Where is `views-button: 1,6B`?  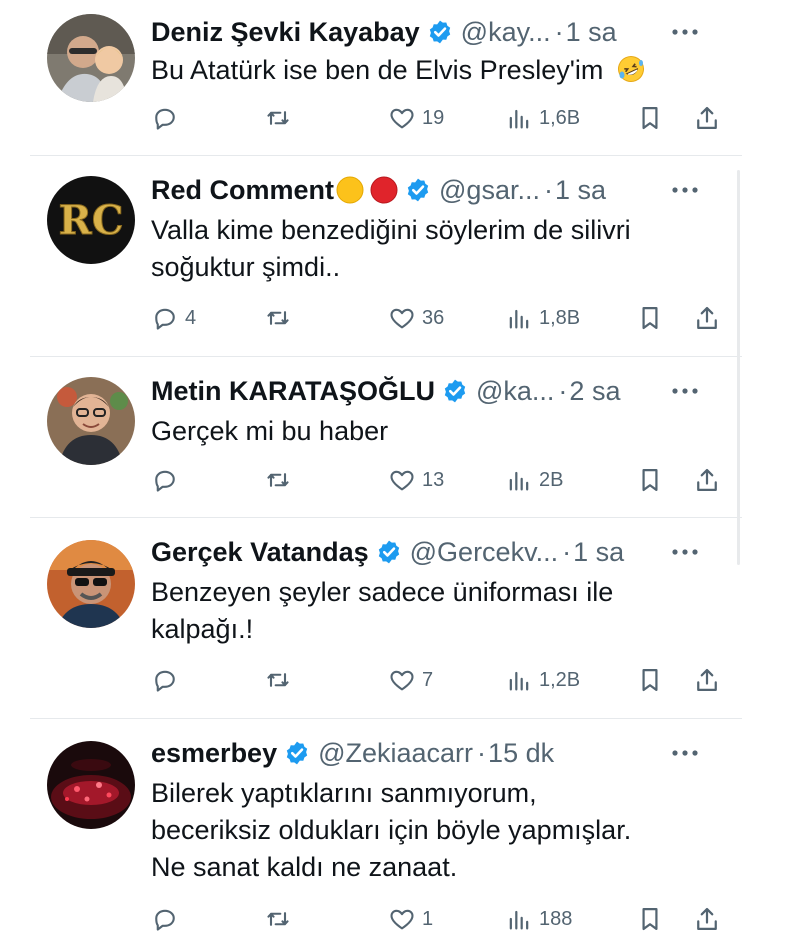 views-button: 1,6B is located at coordinates (542, 118).